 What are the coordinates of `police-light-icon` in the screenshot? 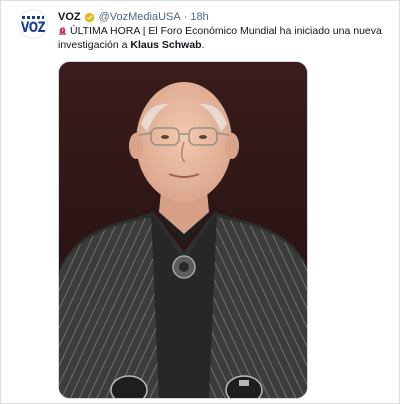 It's located at (62, 30).